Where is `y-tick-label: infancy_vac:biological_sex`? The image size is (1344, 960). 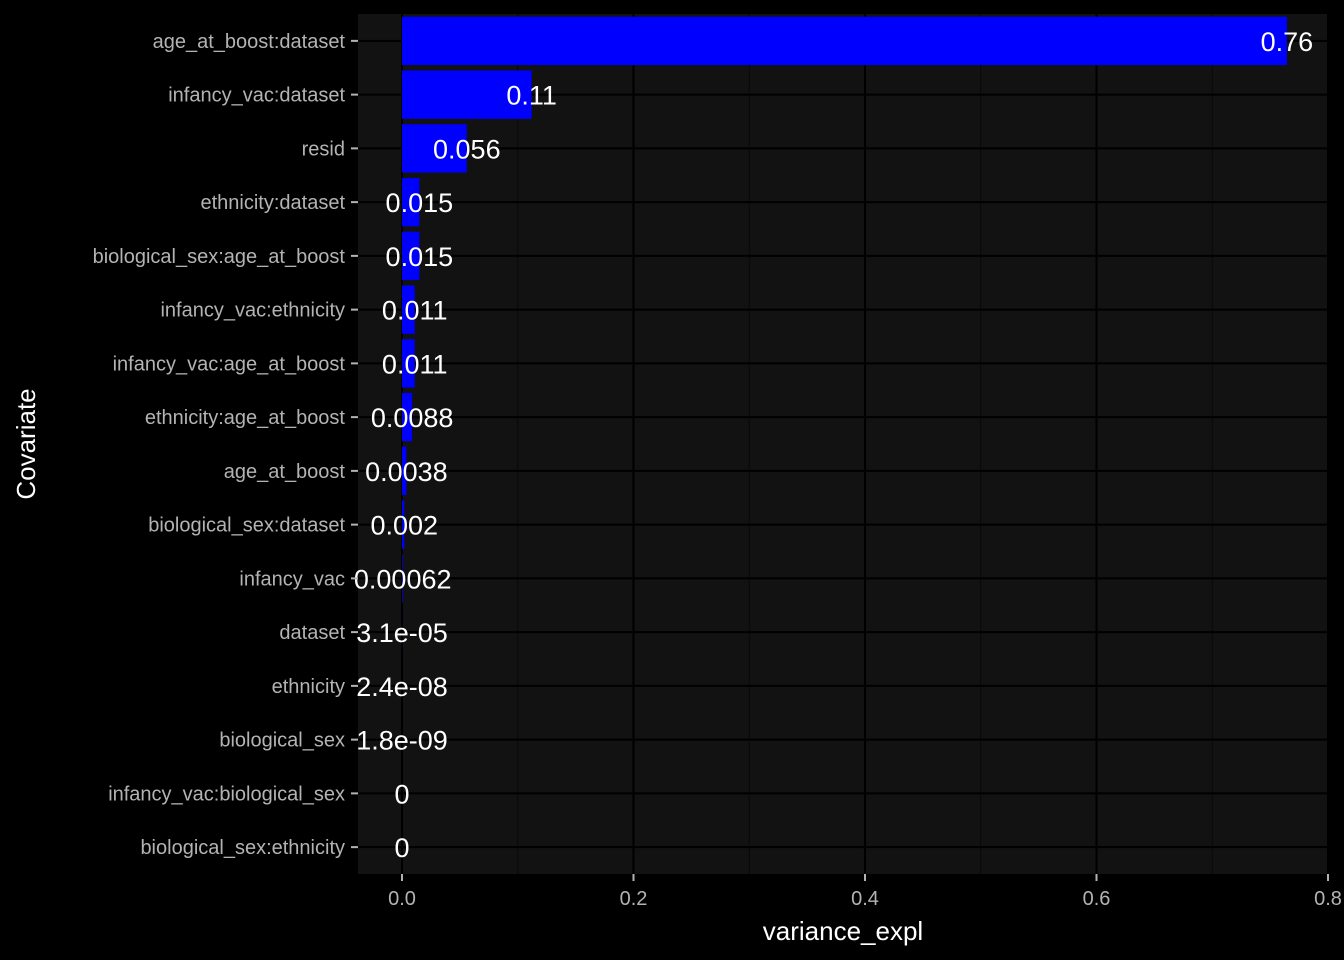
y-tick-label: infancy_vac:biological_sex is located at coordinates (226, 794).